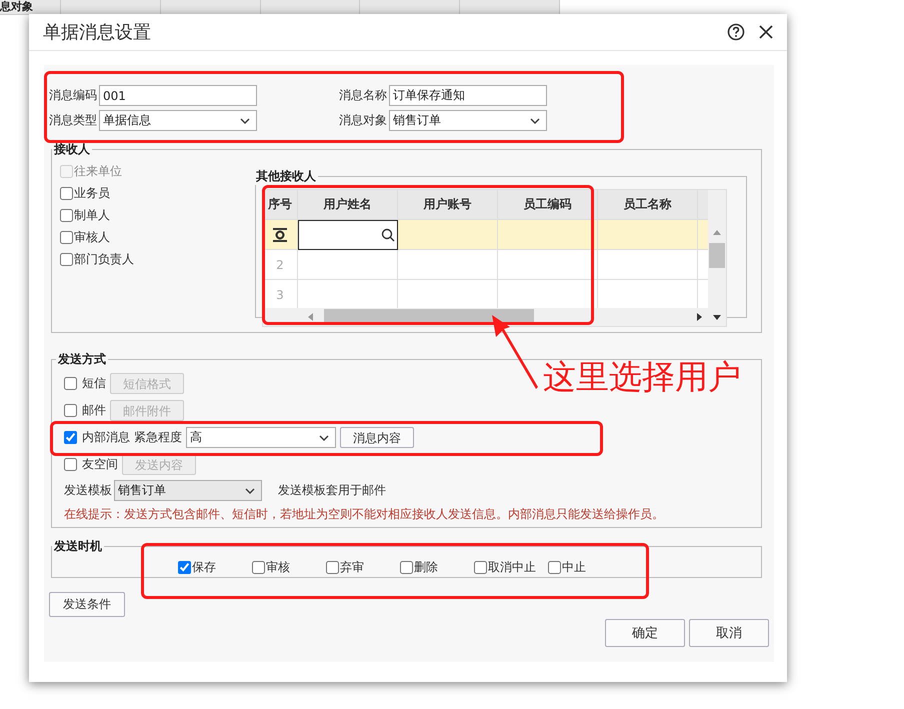 The image size is (904, 709). I want to click on checkbox-label: 保存, so click(204, 567).